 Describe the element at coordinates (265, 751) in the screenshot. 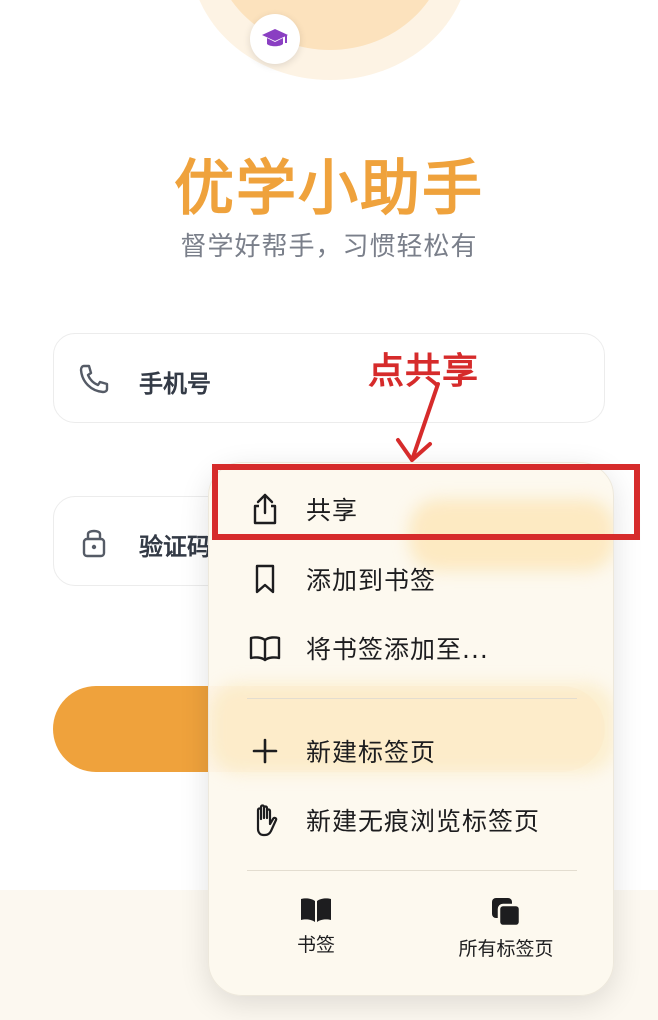

I see `plus-icon` at that location.